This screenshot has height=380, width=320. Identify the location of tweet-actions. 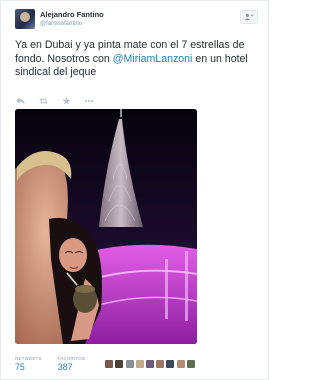
(54, 101).